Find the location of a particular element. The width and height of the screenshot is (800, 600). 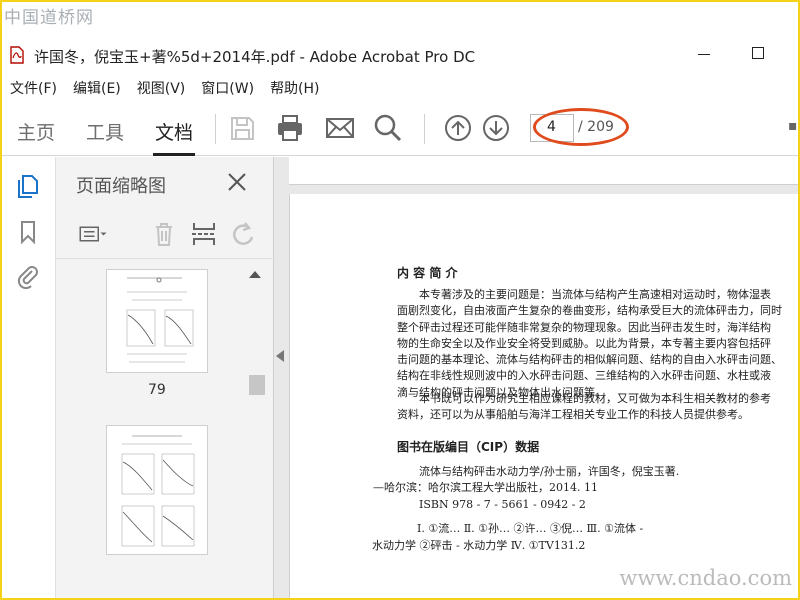

menu-edit: 编辑(E) is located at coordinates (97, 86).